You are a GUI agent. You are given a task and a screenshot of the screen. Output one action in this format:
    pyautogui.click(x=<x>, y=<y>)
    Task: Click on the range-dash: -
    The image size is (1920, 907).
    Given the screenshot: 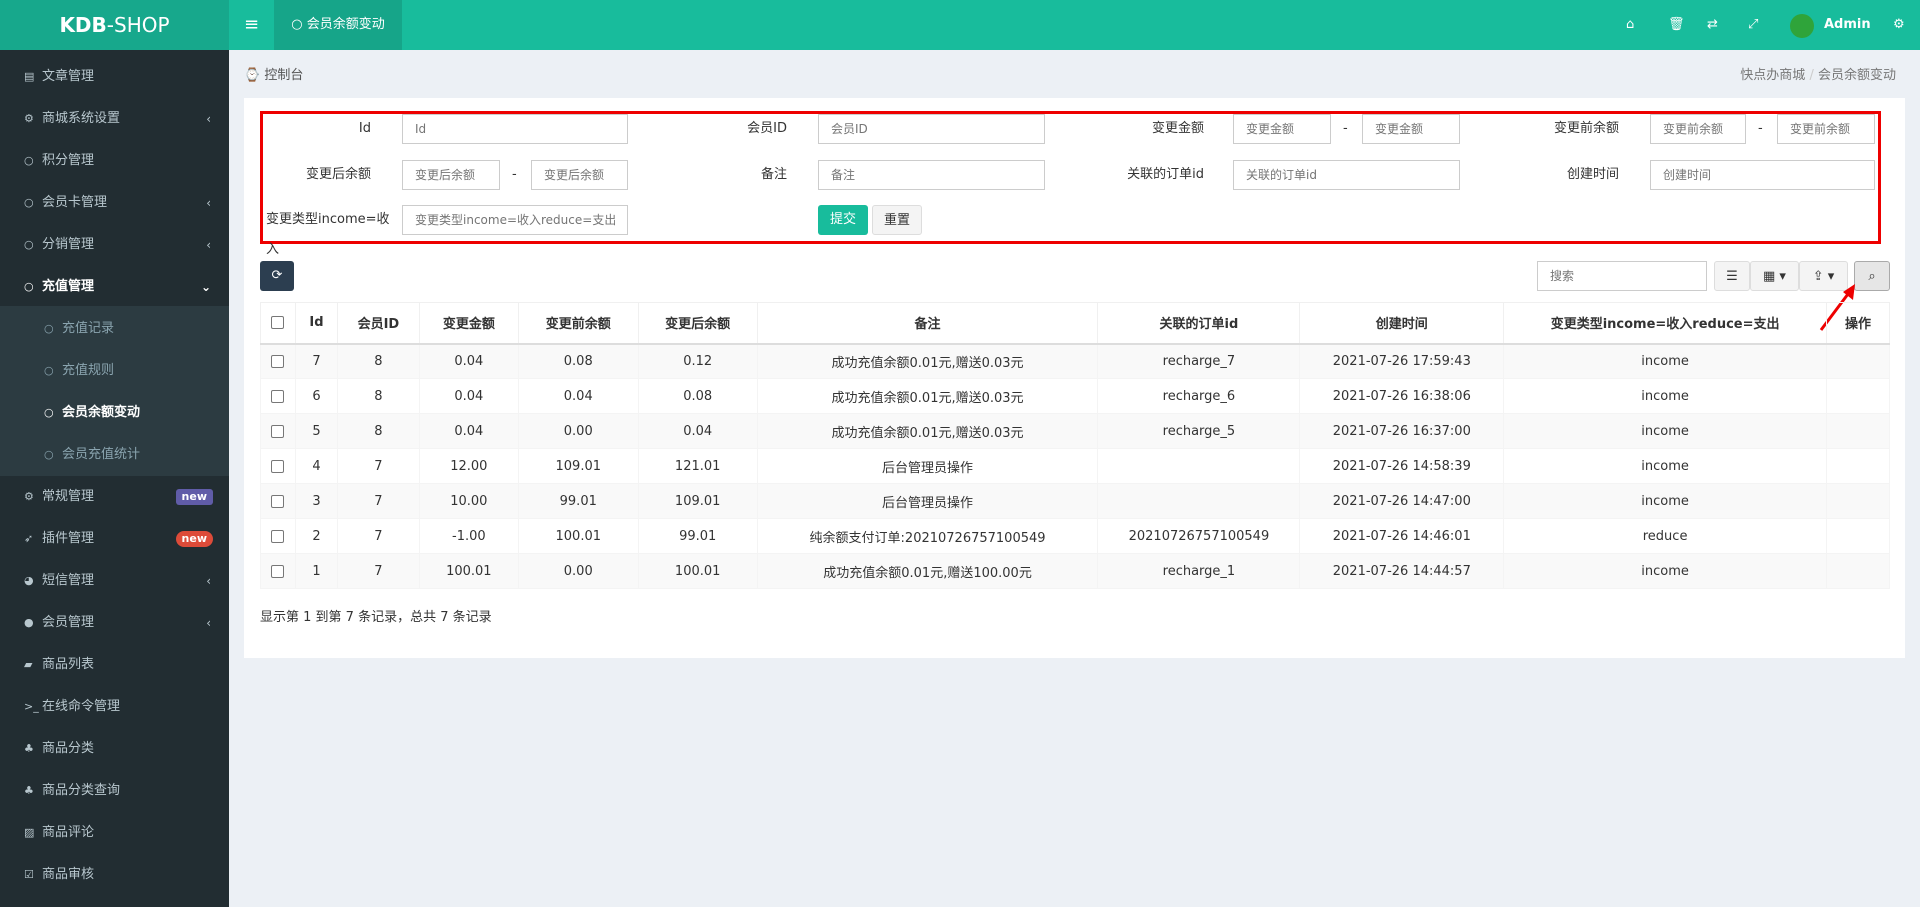 What is the action you would take?
    pyautogui.click(x=1345, y=128)
    